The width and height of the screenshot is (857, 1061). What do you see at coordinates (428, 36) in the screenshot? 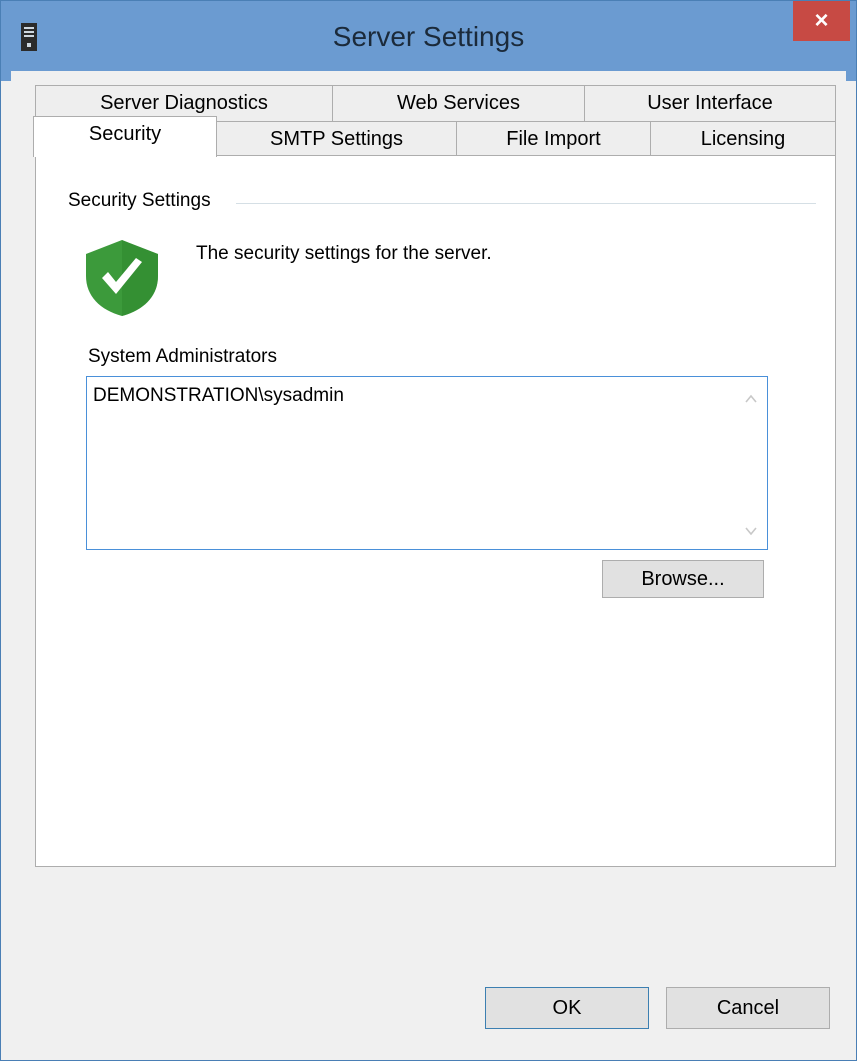
I see `window-title: Server Settings` at bounding box center [428, 36].